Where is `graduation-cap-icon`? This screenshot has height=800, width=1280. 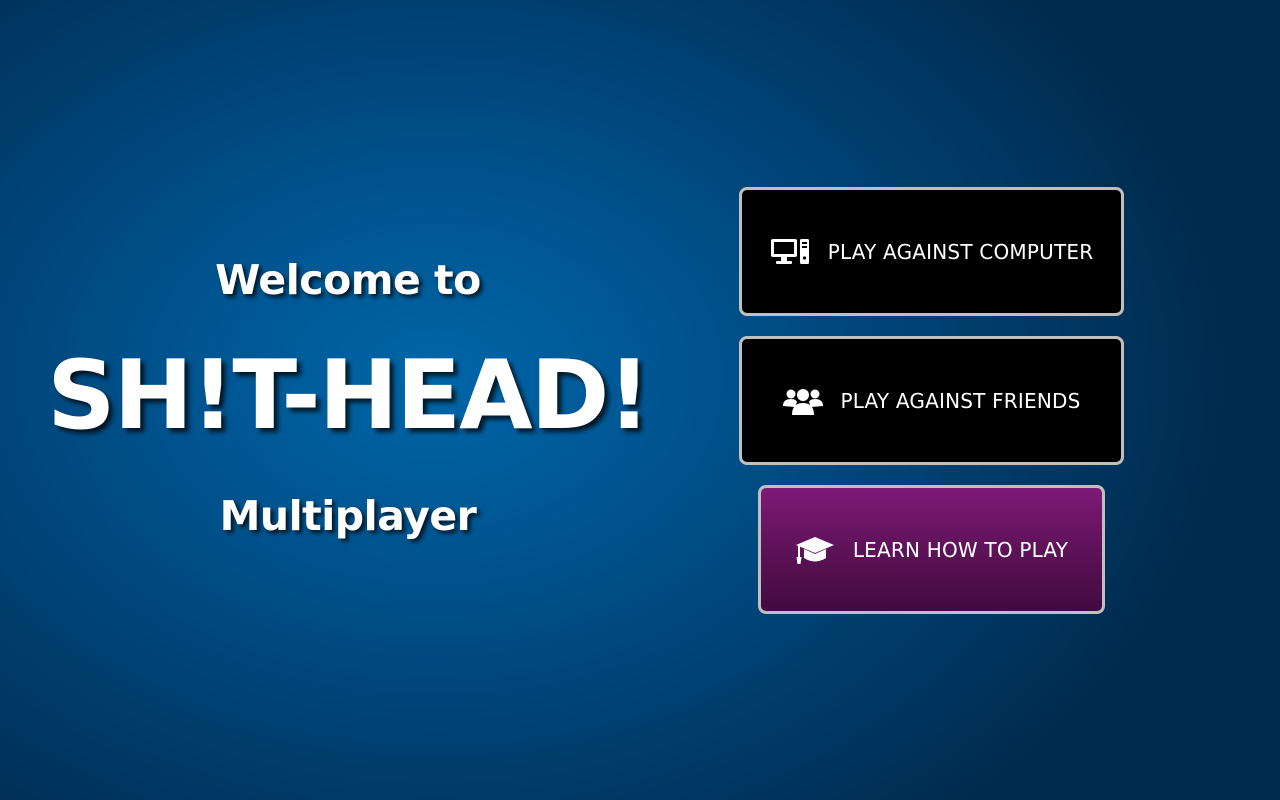
graduation-cap-icon is located at coordinates (815, 550).